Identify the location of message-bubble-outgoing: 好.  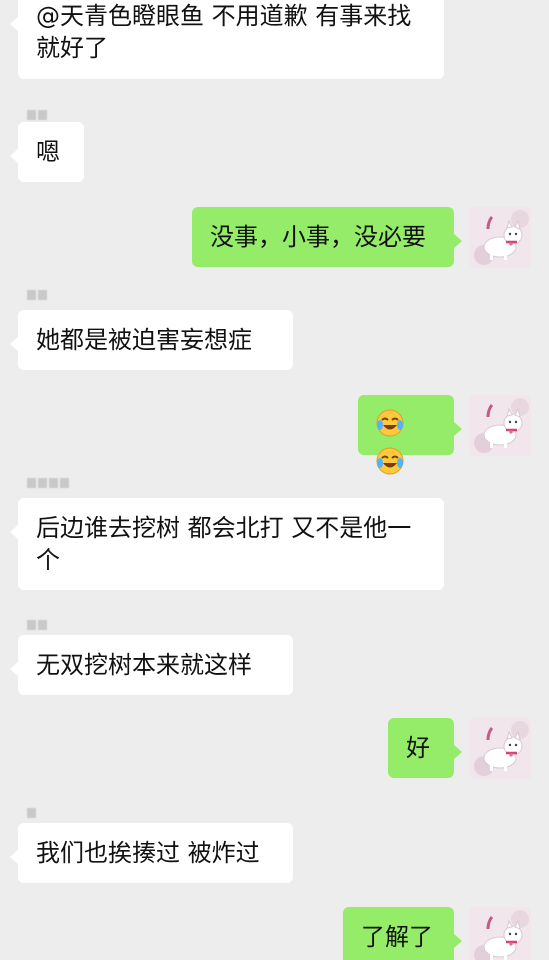
(425, 748).